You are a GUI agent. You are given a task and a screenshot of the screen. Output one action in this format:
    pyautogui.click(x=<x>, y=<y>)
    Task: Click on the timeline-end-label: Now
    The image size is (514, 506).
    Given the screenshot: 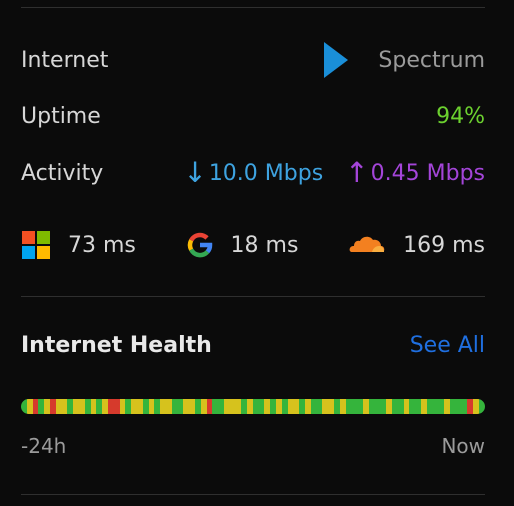 What is the action you would take?
    pyautogui.click(x=463, y=446)
    